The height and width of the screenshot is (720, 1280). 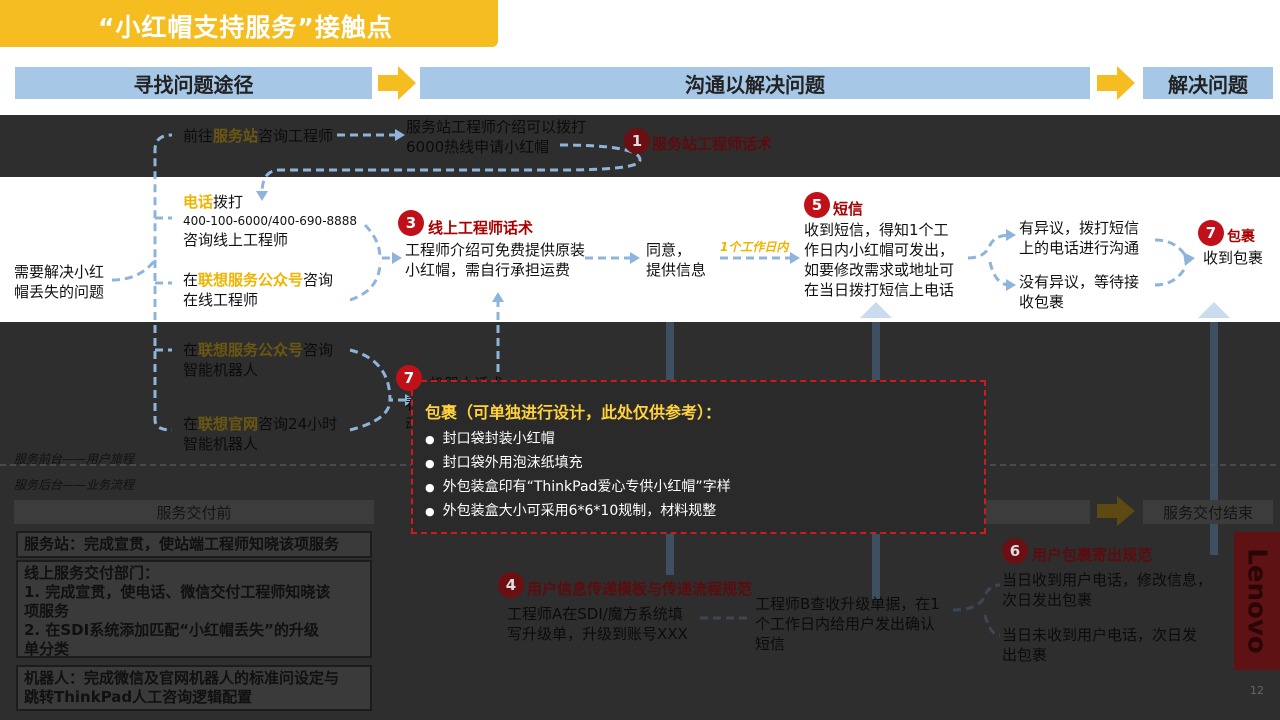 I want to click on badge-1: 1, so click(x=637, y=141).